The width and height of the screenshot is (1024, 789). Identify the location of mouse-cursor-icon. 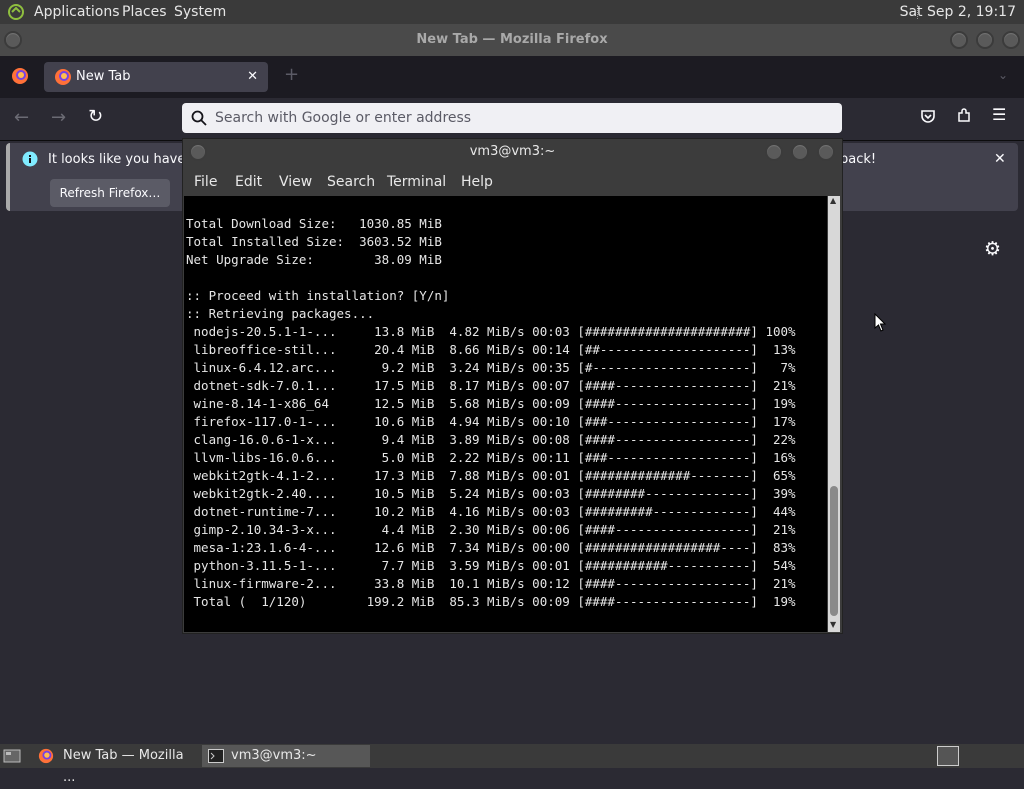
(880, 324).